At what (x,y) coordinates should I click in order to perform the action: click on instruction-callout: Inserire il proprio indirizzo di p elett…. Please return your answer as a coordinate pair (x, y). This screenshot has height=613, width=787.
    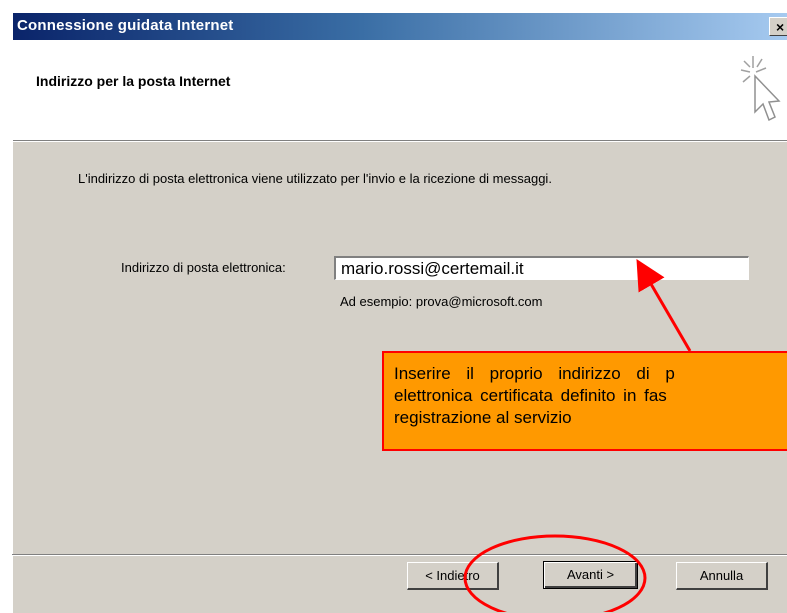
    Looking at the image, I should click on (584, 401).